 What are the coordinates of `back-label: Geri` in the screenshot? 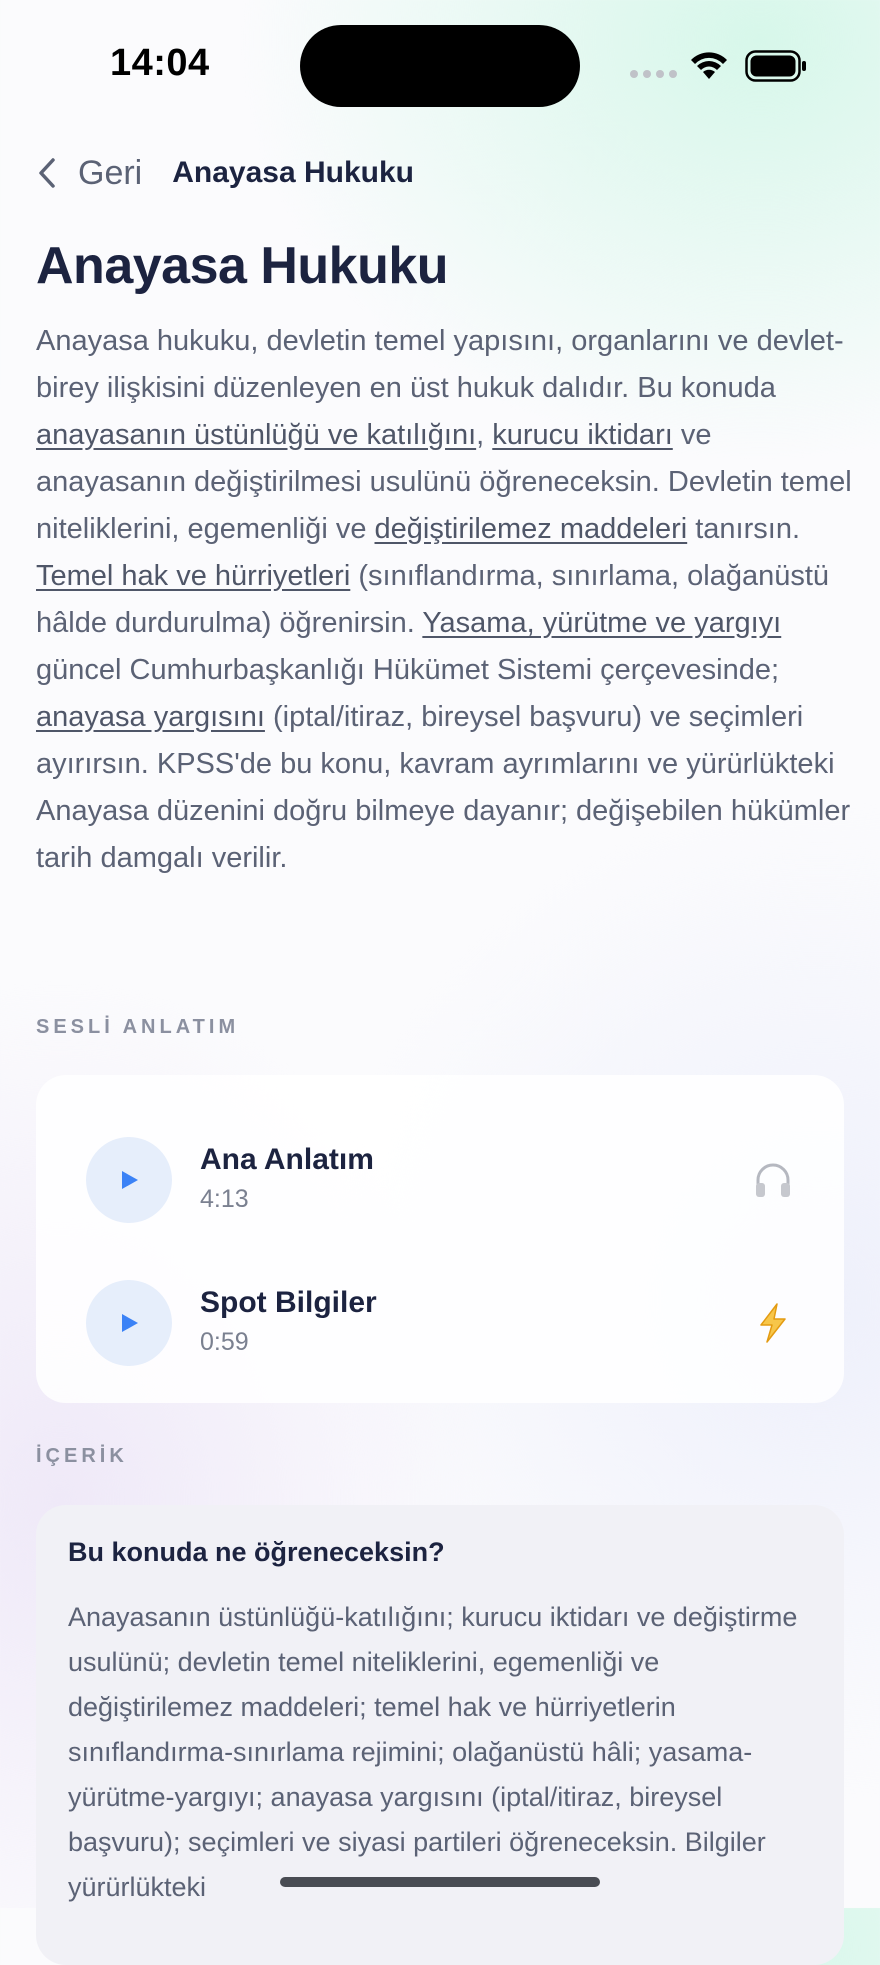 It's located at (110, 172).